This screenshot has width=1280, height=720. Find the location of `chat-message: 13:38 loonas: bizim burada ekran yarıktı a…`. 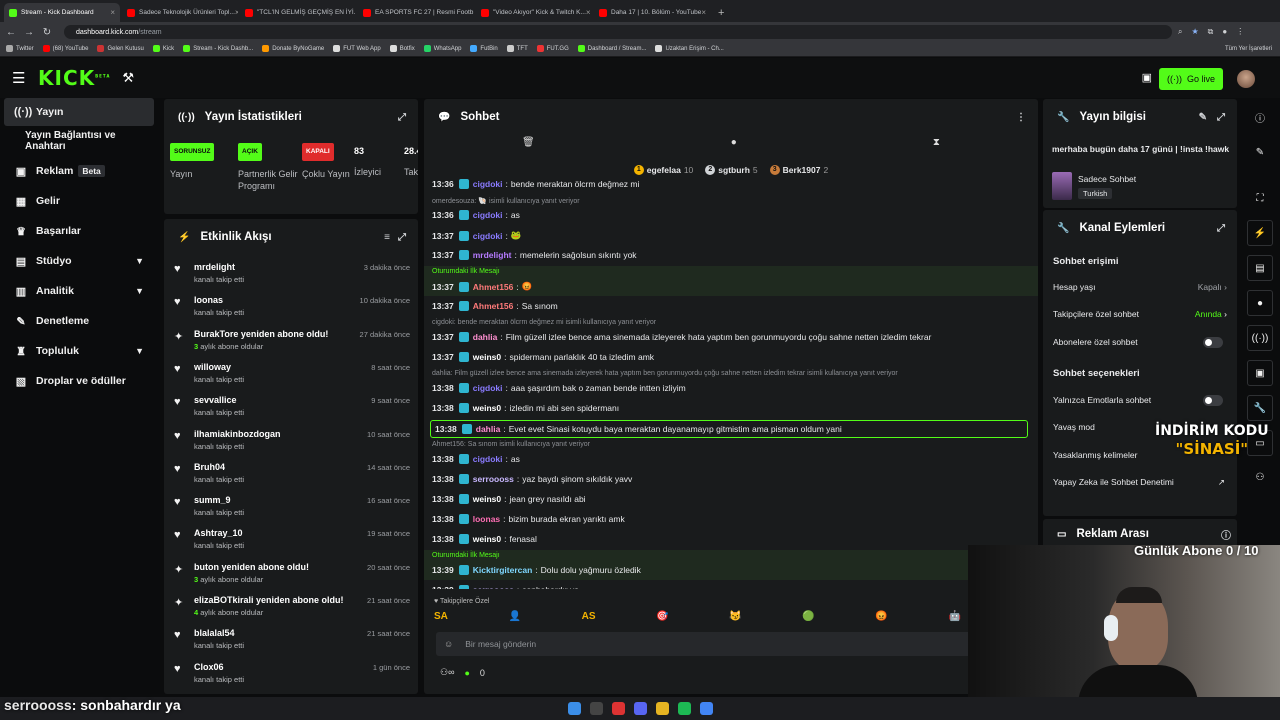

chat-message: 13:38 loonas: bizim burada ekran yarıktı a… is located at coordinates (528, 519).